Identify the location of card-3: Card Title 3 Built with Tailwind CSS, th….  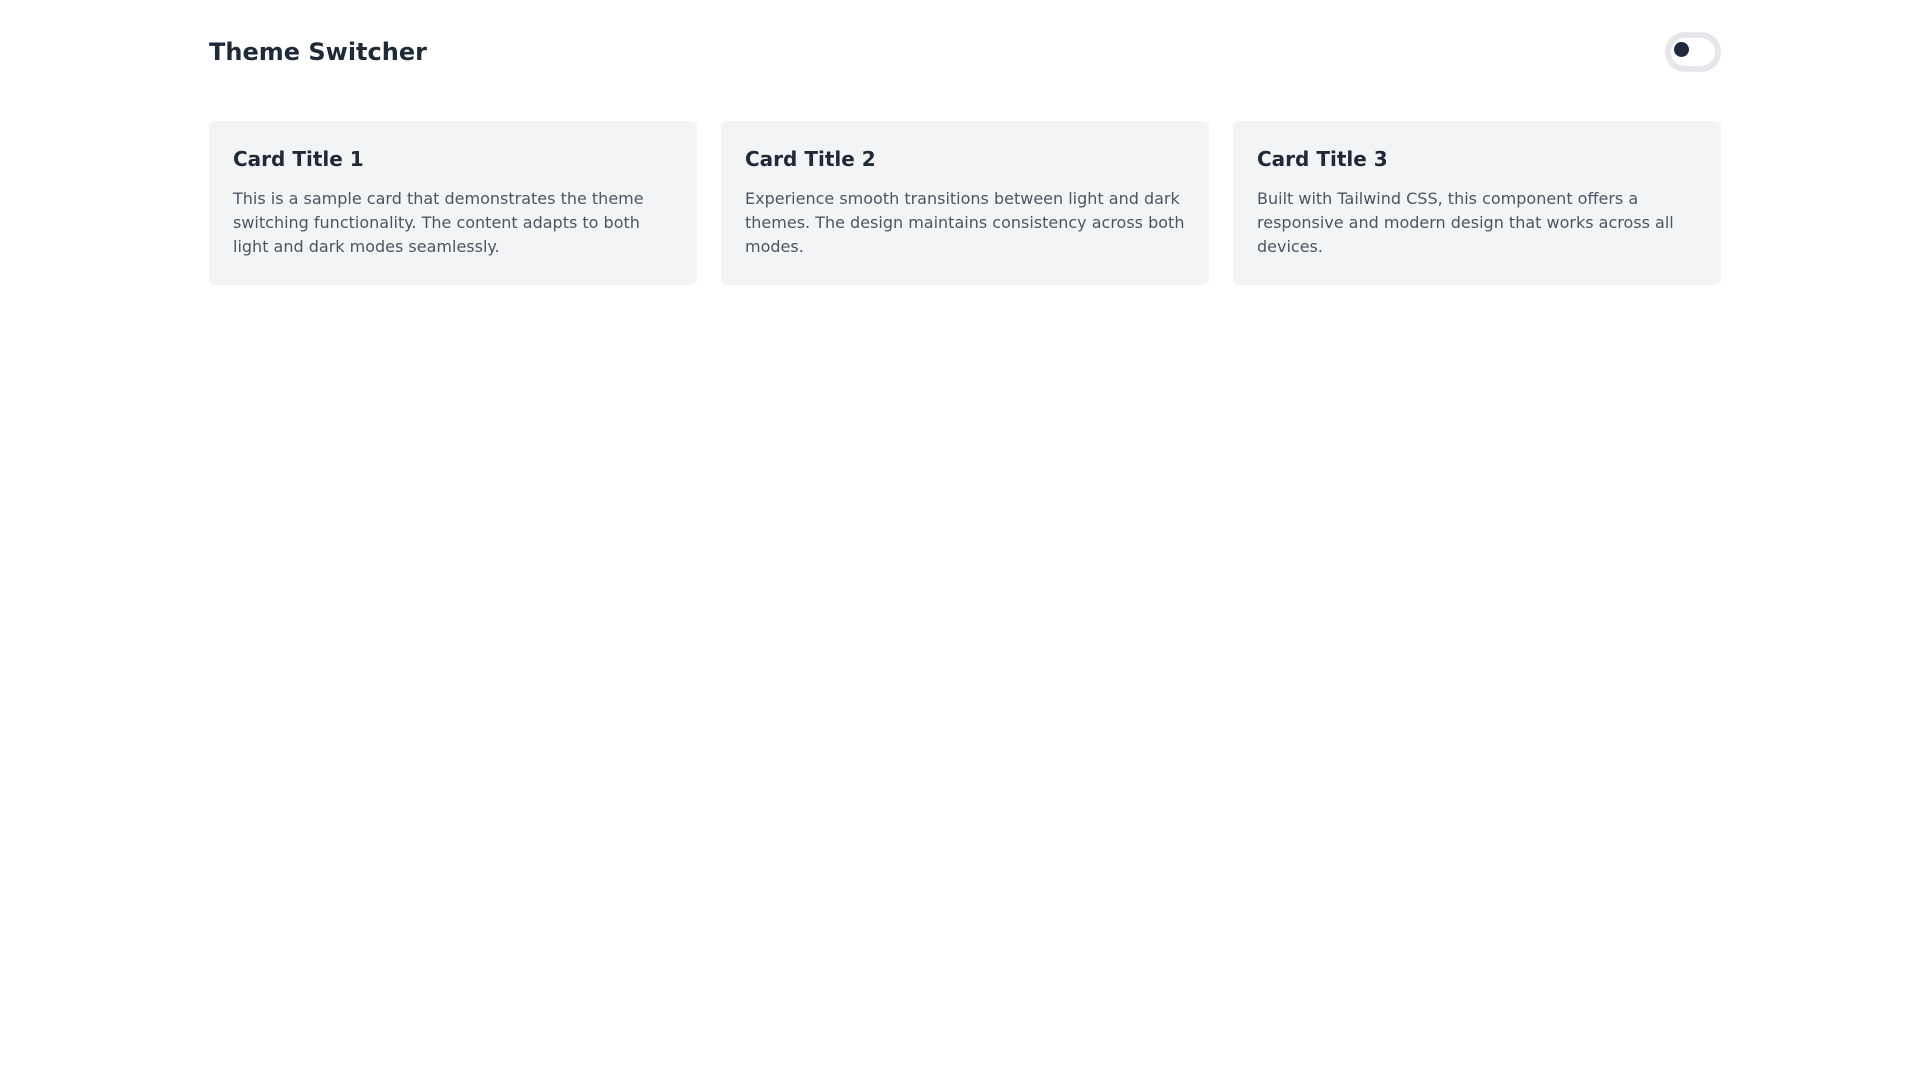
(1477, 203).